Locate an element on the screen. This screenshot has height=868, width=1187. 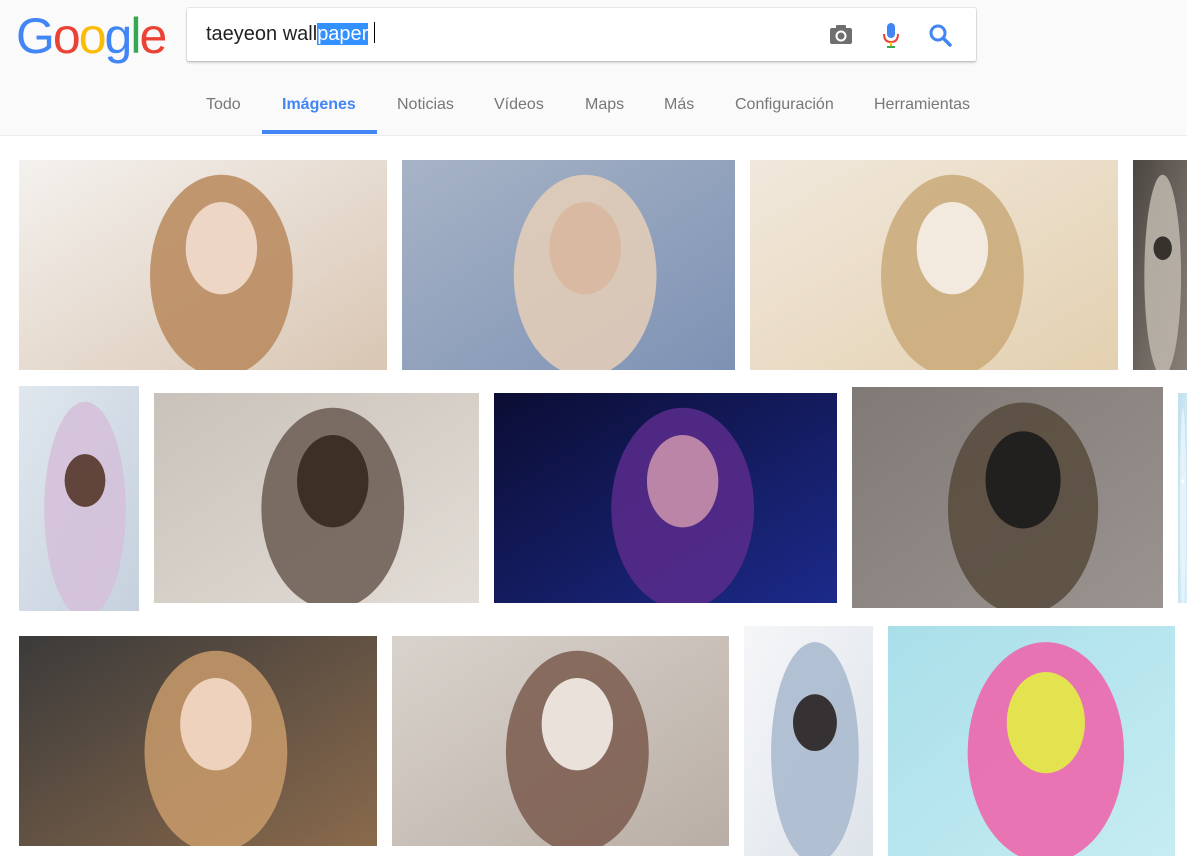
tab-mas: Más is located at coordinates (679, 105).